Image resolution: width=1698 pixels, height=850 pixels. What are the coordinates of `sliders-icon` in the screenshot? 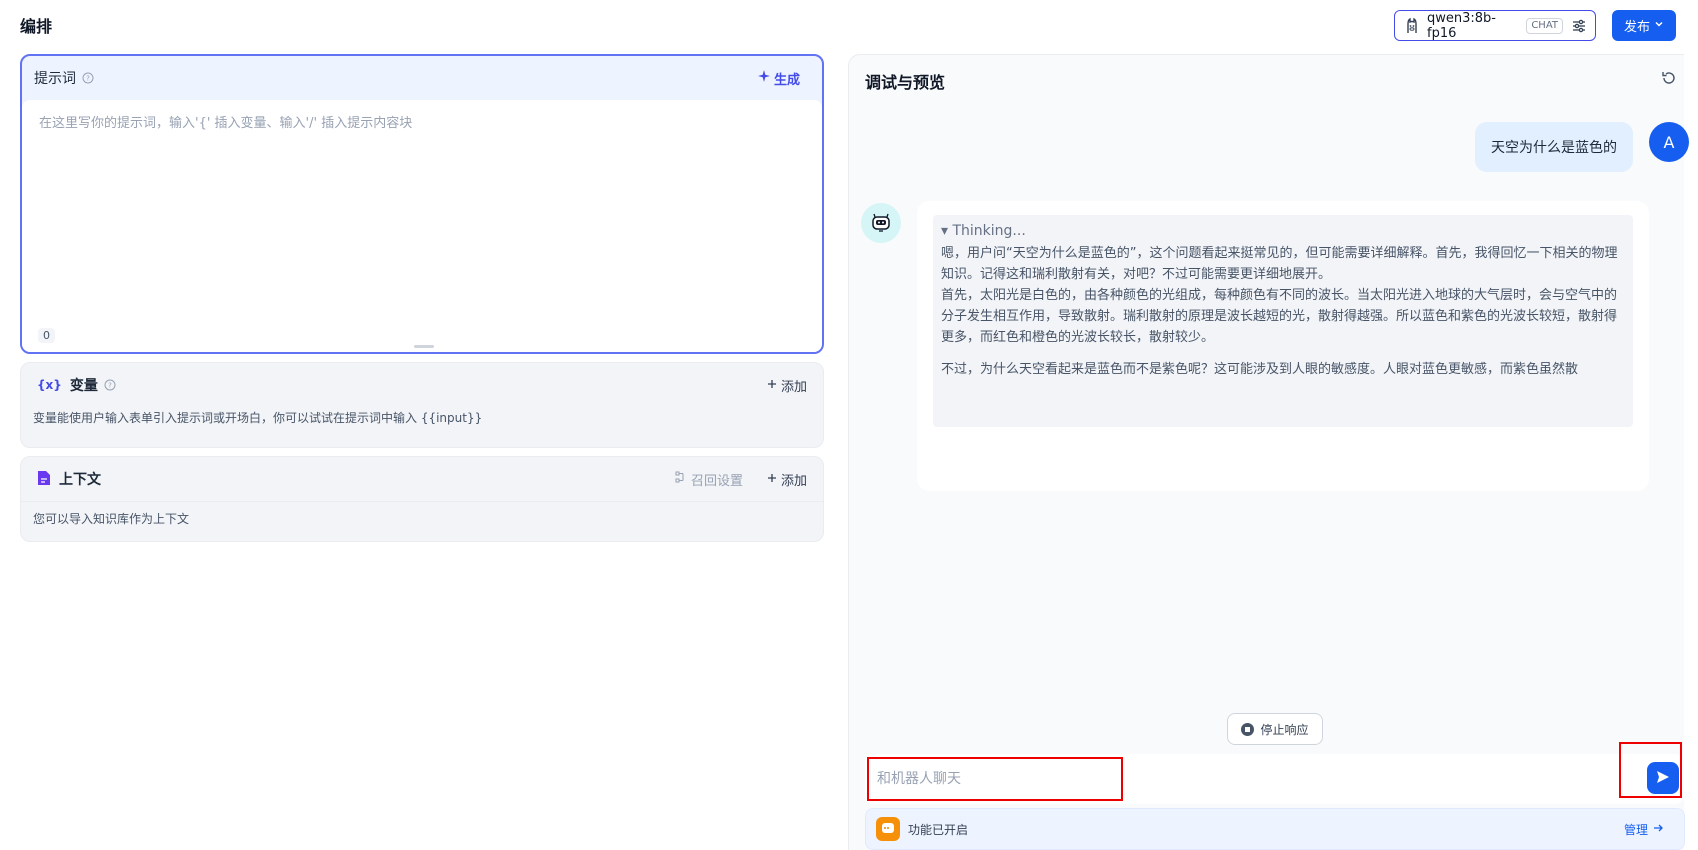 It's located at (1579, 26).